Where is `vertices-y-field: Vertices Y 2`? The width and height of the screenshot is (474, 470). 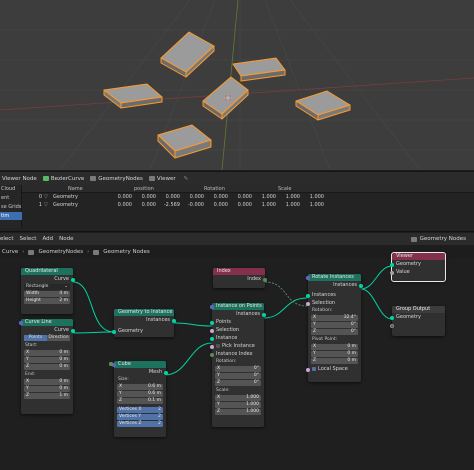
vertices-y-field: Vertices Y 2 is located at coordinates (136, 391).